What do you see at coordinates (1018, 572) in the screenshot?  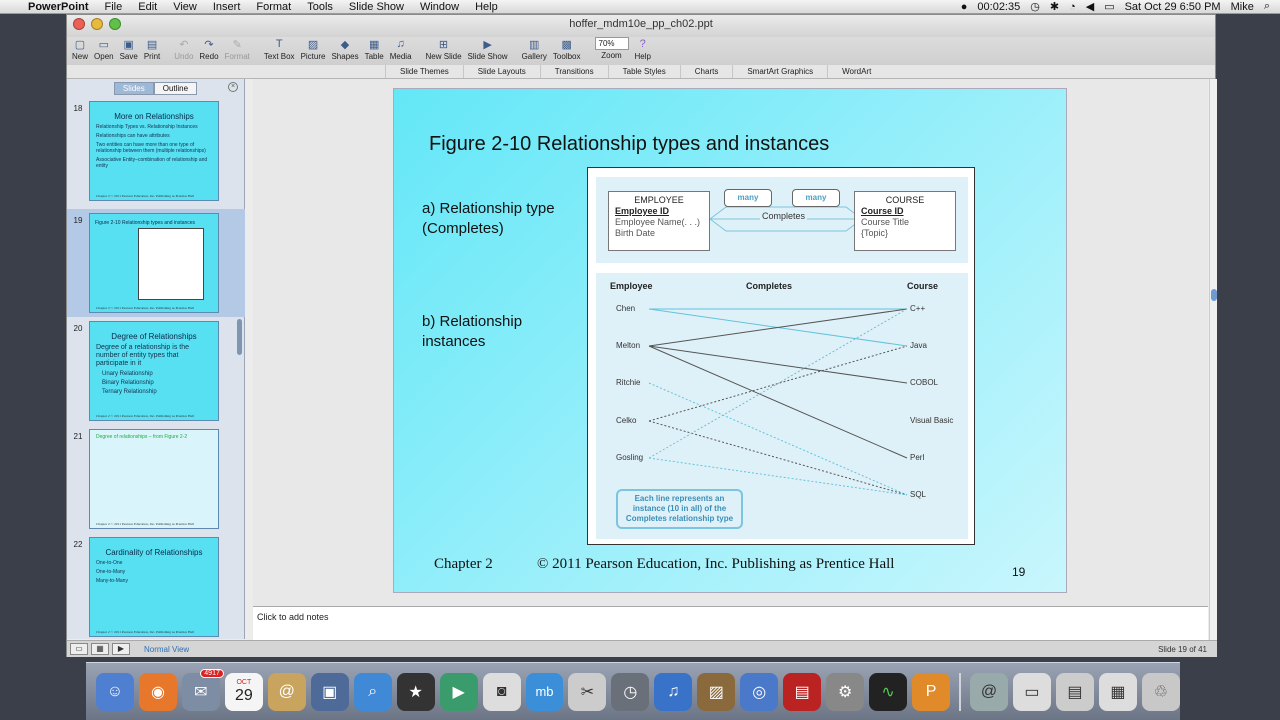 I see `slide-number: 19` at bounding box center [1018, 572].